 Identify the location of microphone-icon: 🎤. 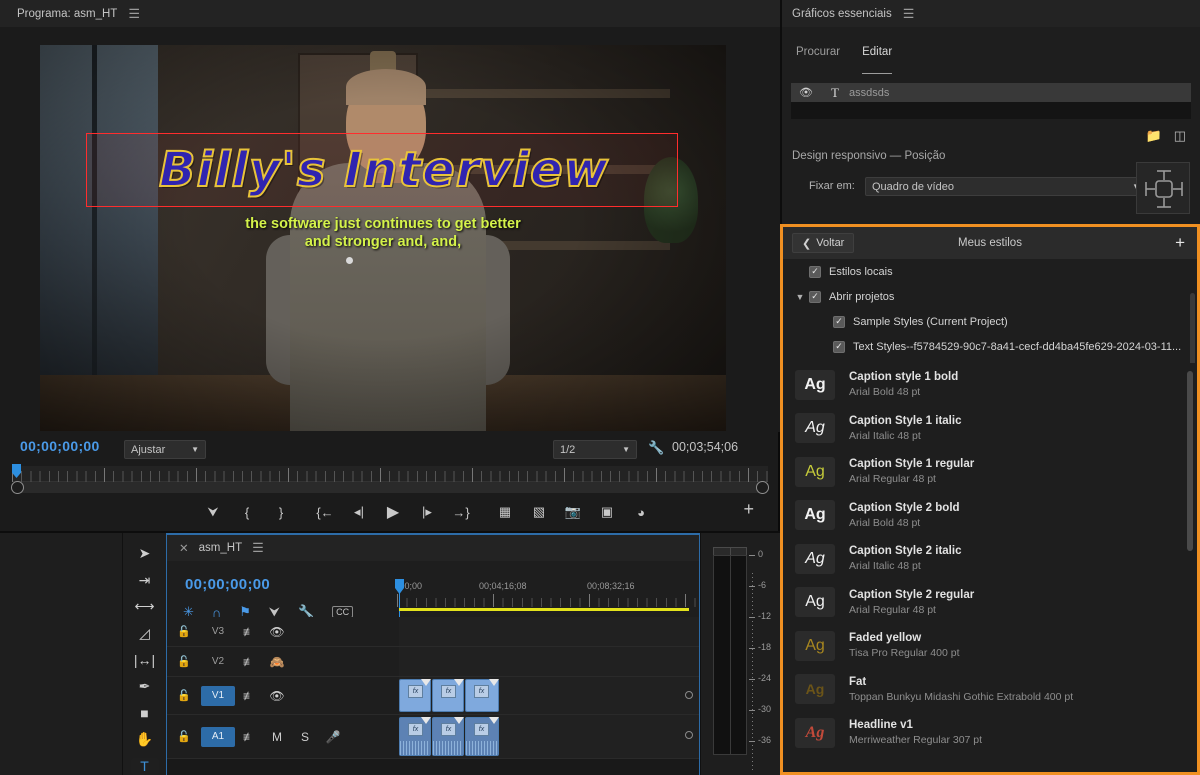
(333, 737).